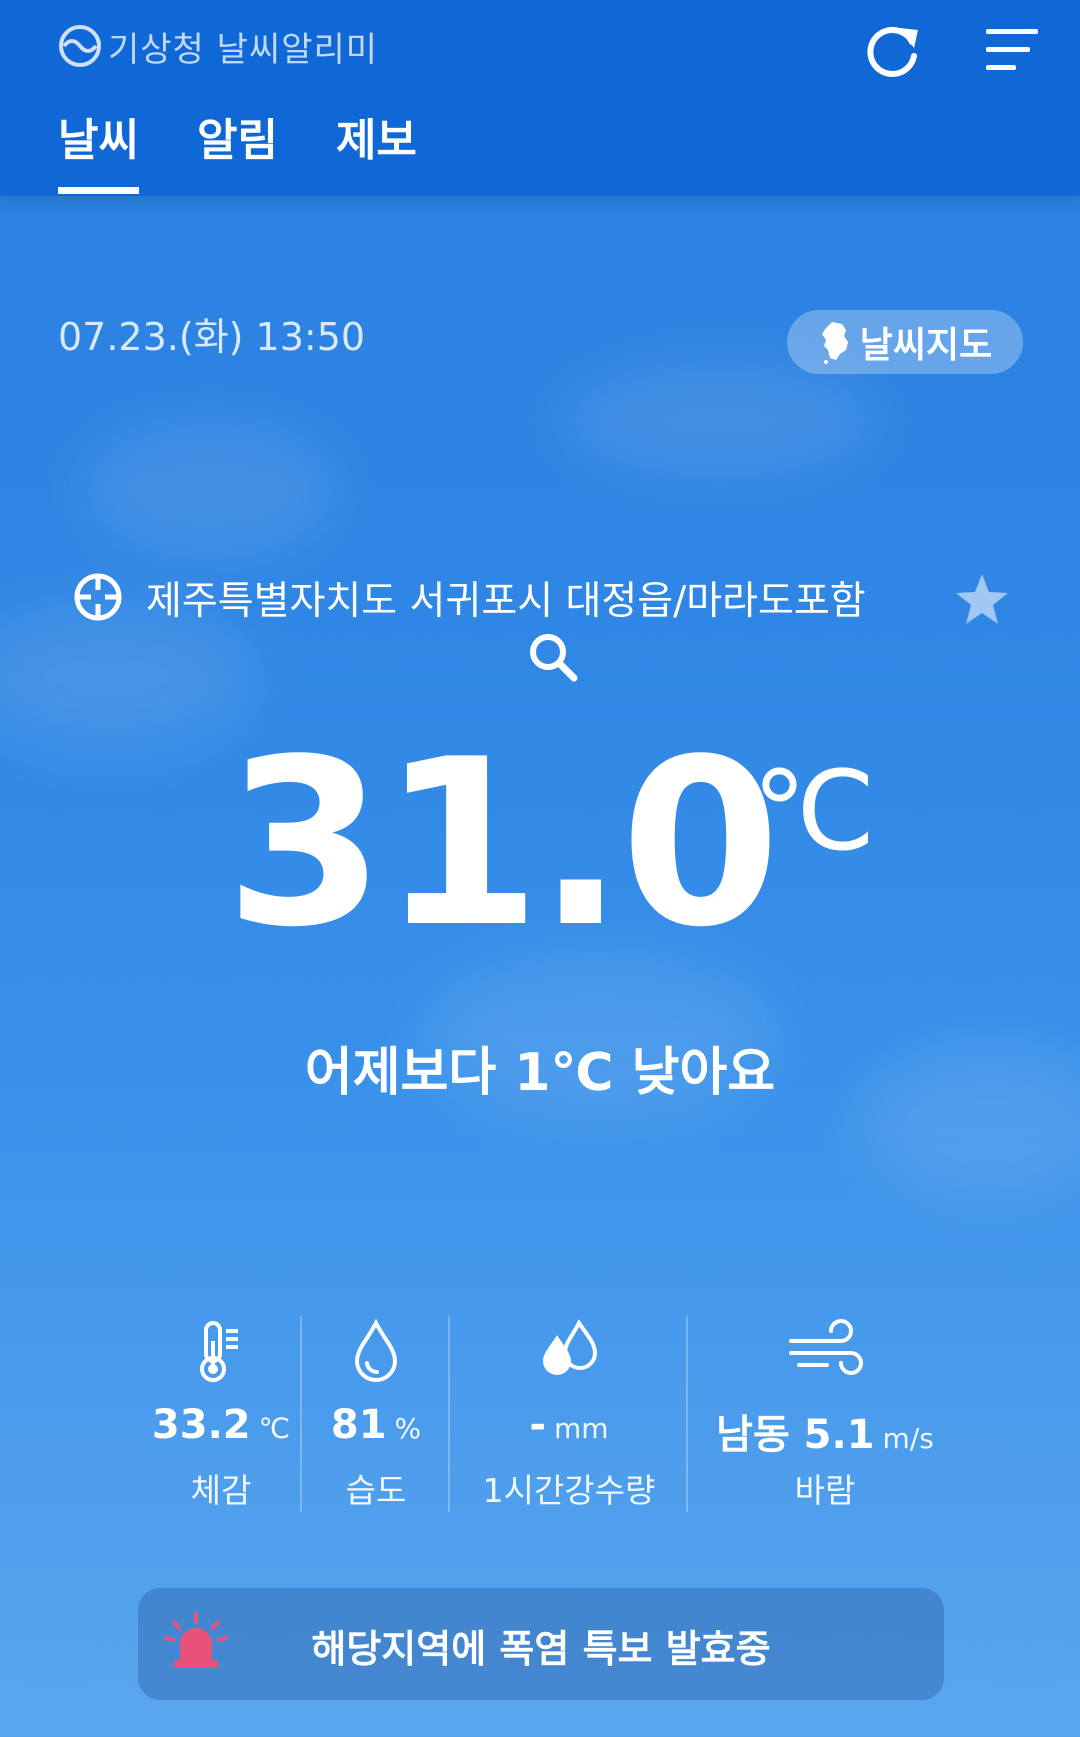 The height and width of the screenshot is (1737, 1080). What do you see at coordinates (825, 1490) in the screenshot?
I see `wind-label: 바람` at bounding box center [825, 1490].